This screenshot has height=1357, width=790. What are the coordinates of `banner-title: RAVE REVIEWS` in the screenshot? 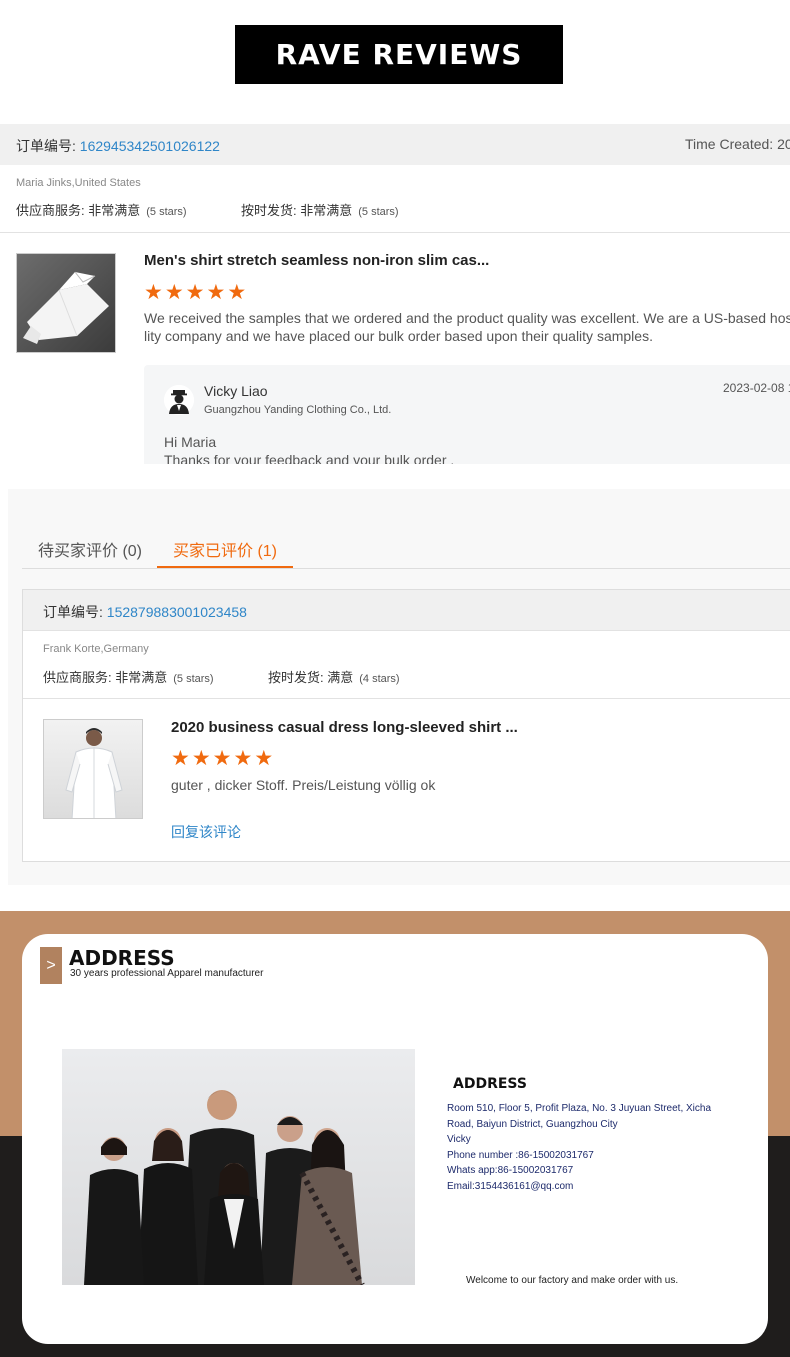 It's located at (399, 54).